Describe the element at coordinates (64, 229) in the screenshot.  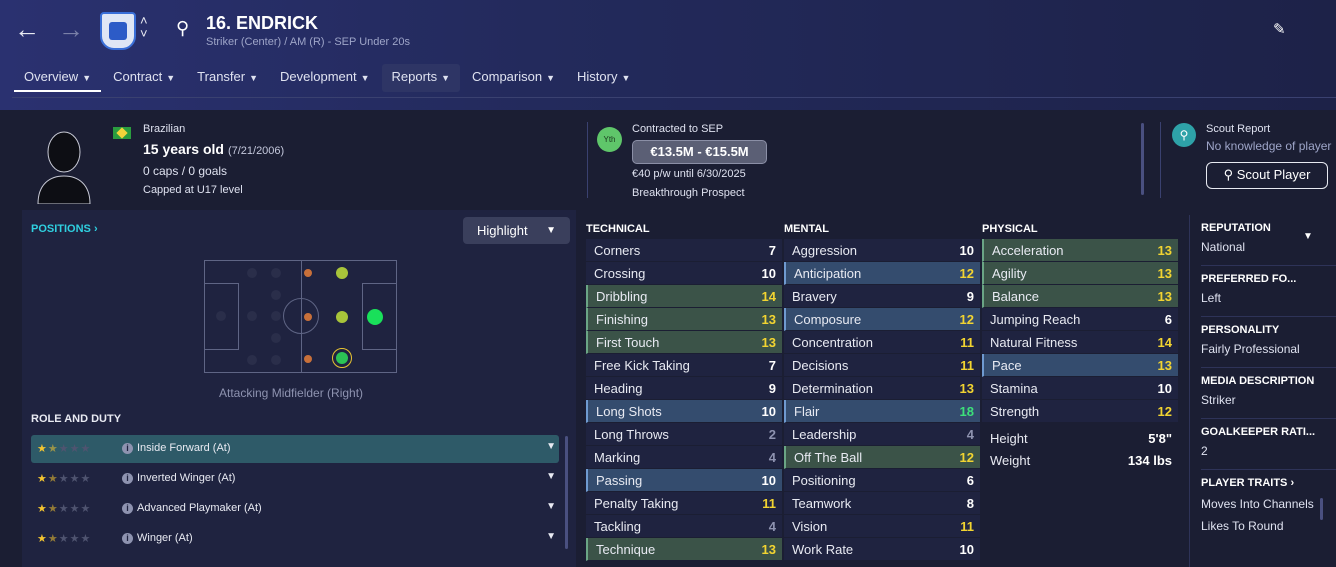
I see `positions-header: POSITIONS ›` at that location.